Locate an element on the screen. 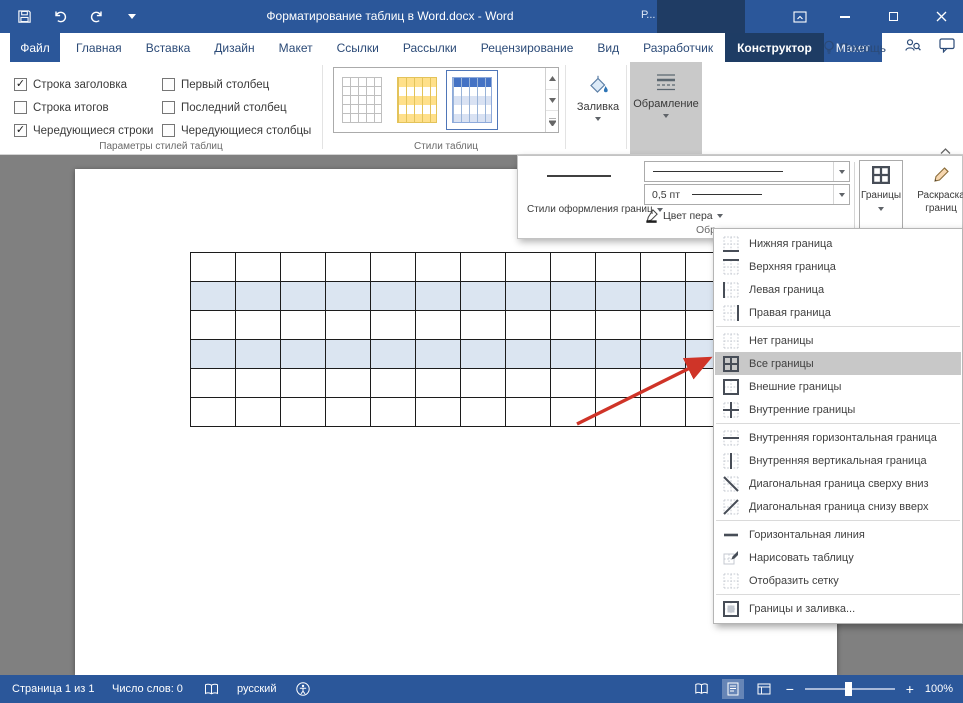 Image resolution: width=963 pixels, height=703 pixels. menu-item: Горизонтальная линия is located at coordinates (838, 534).